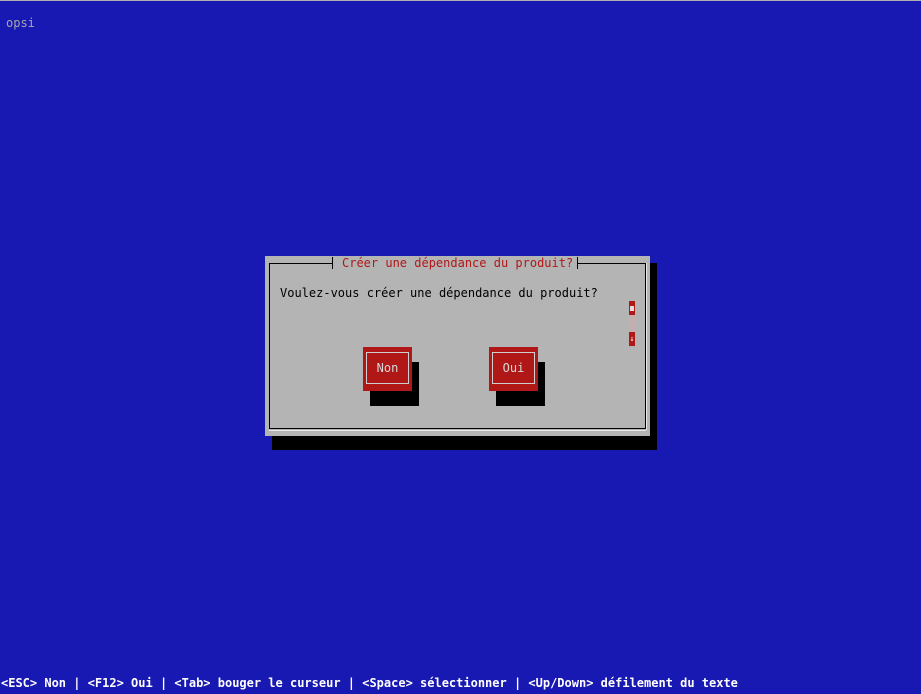  I want to click on yes-button: Oui, so click(513, 369).